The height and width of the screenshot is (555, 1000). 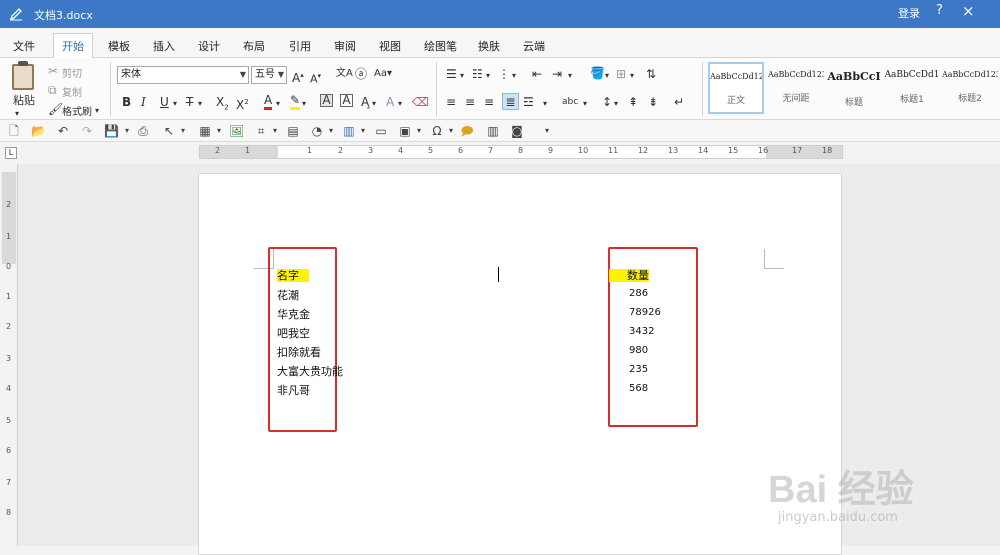 I want to click on line-spacing-dropdown-icon: ▾, so click(x=616, y=104).